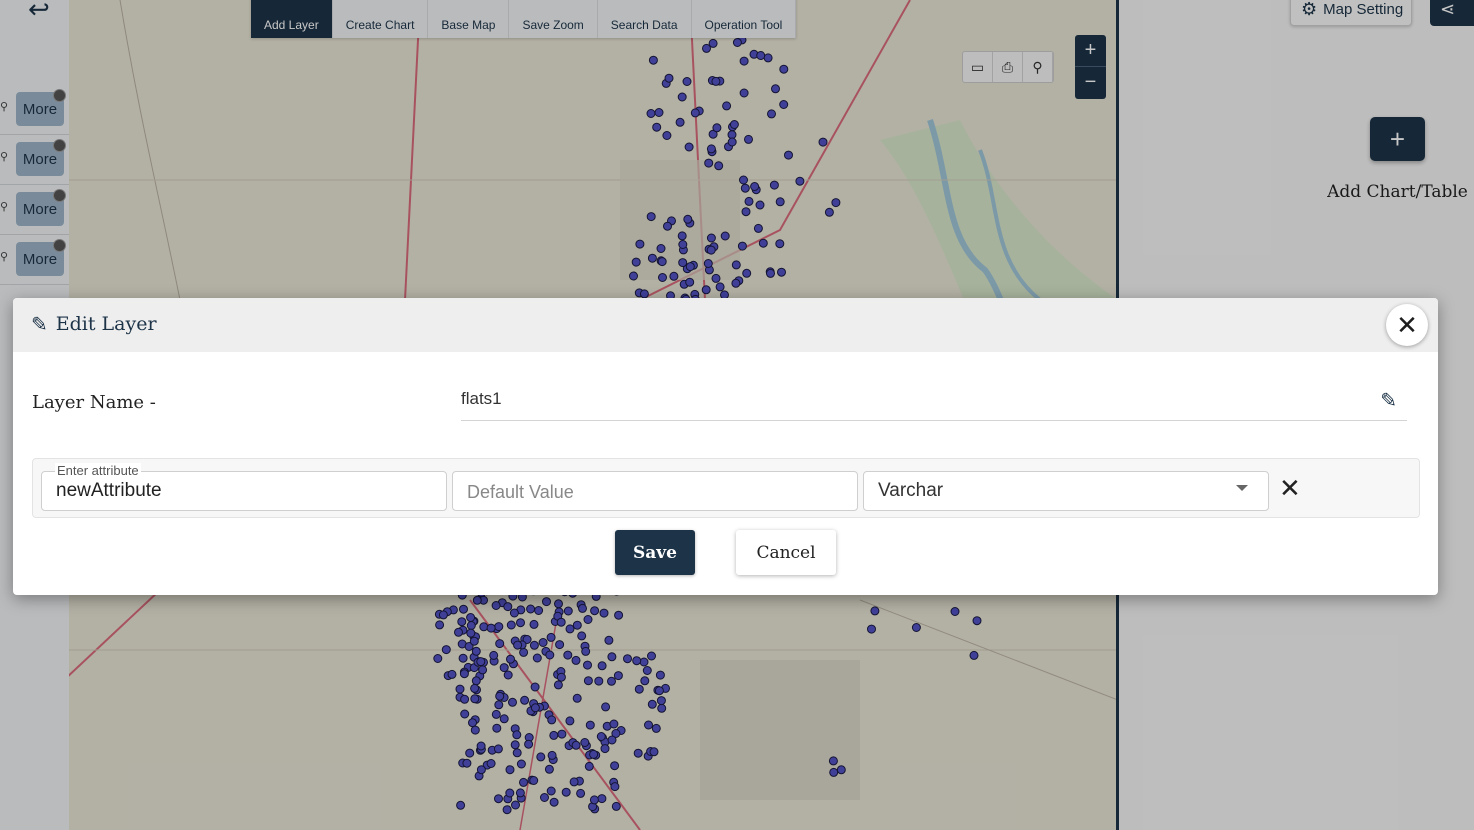  I want to click on modal-title-text: Edit Layer, so click(106, 324).